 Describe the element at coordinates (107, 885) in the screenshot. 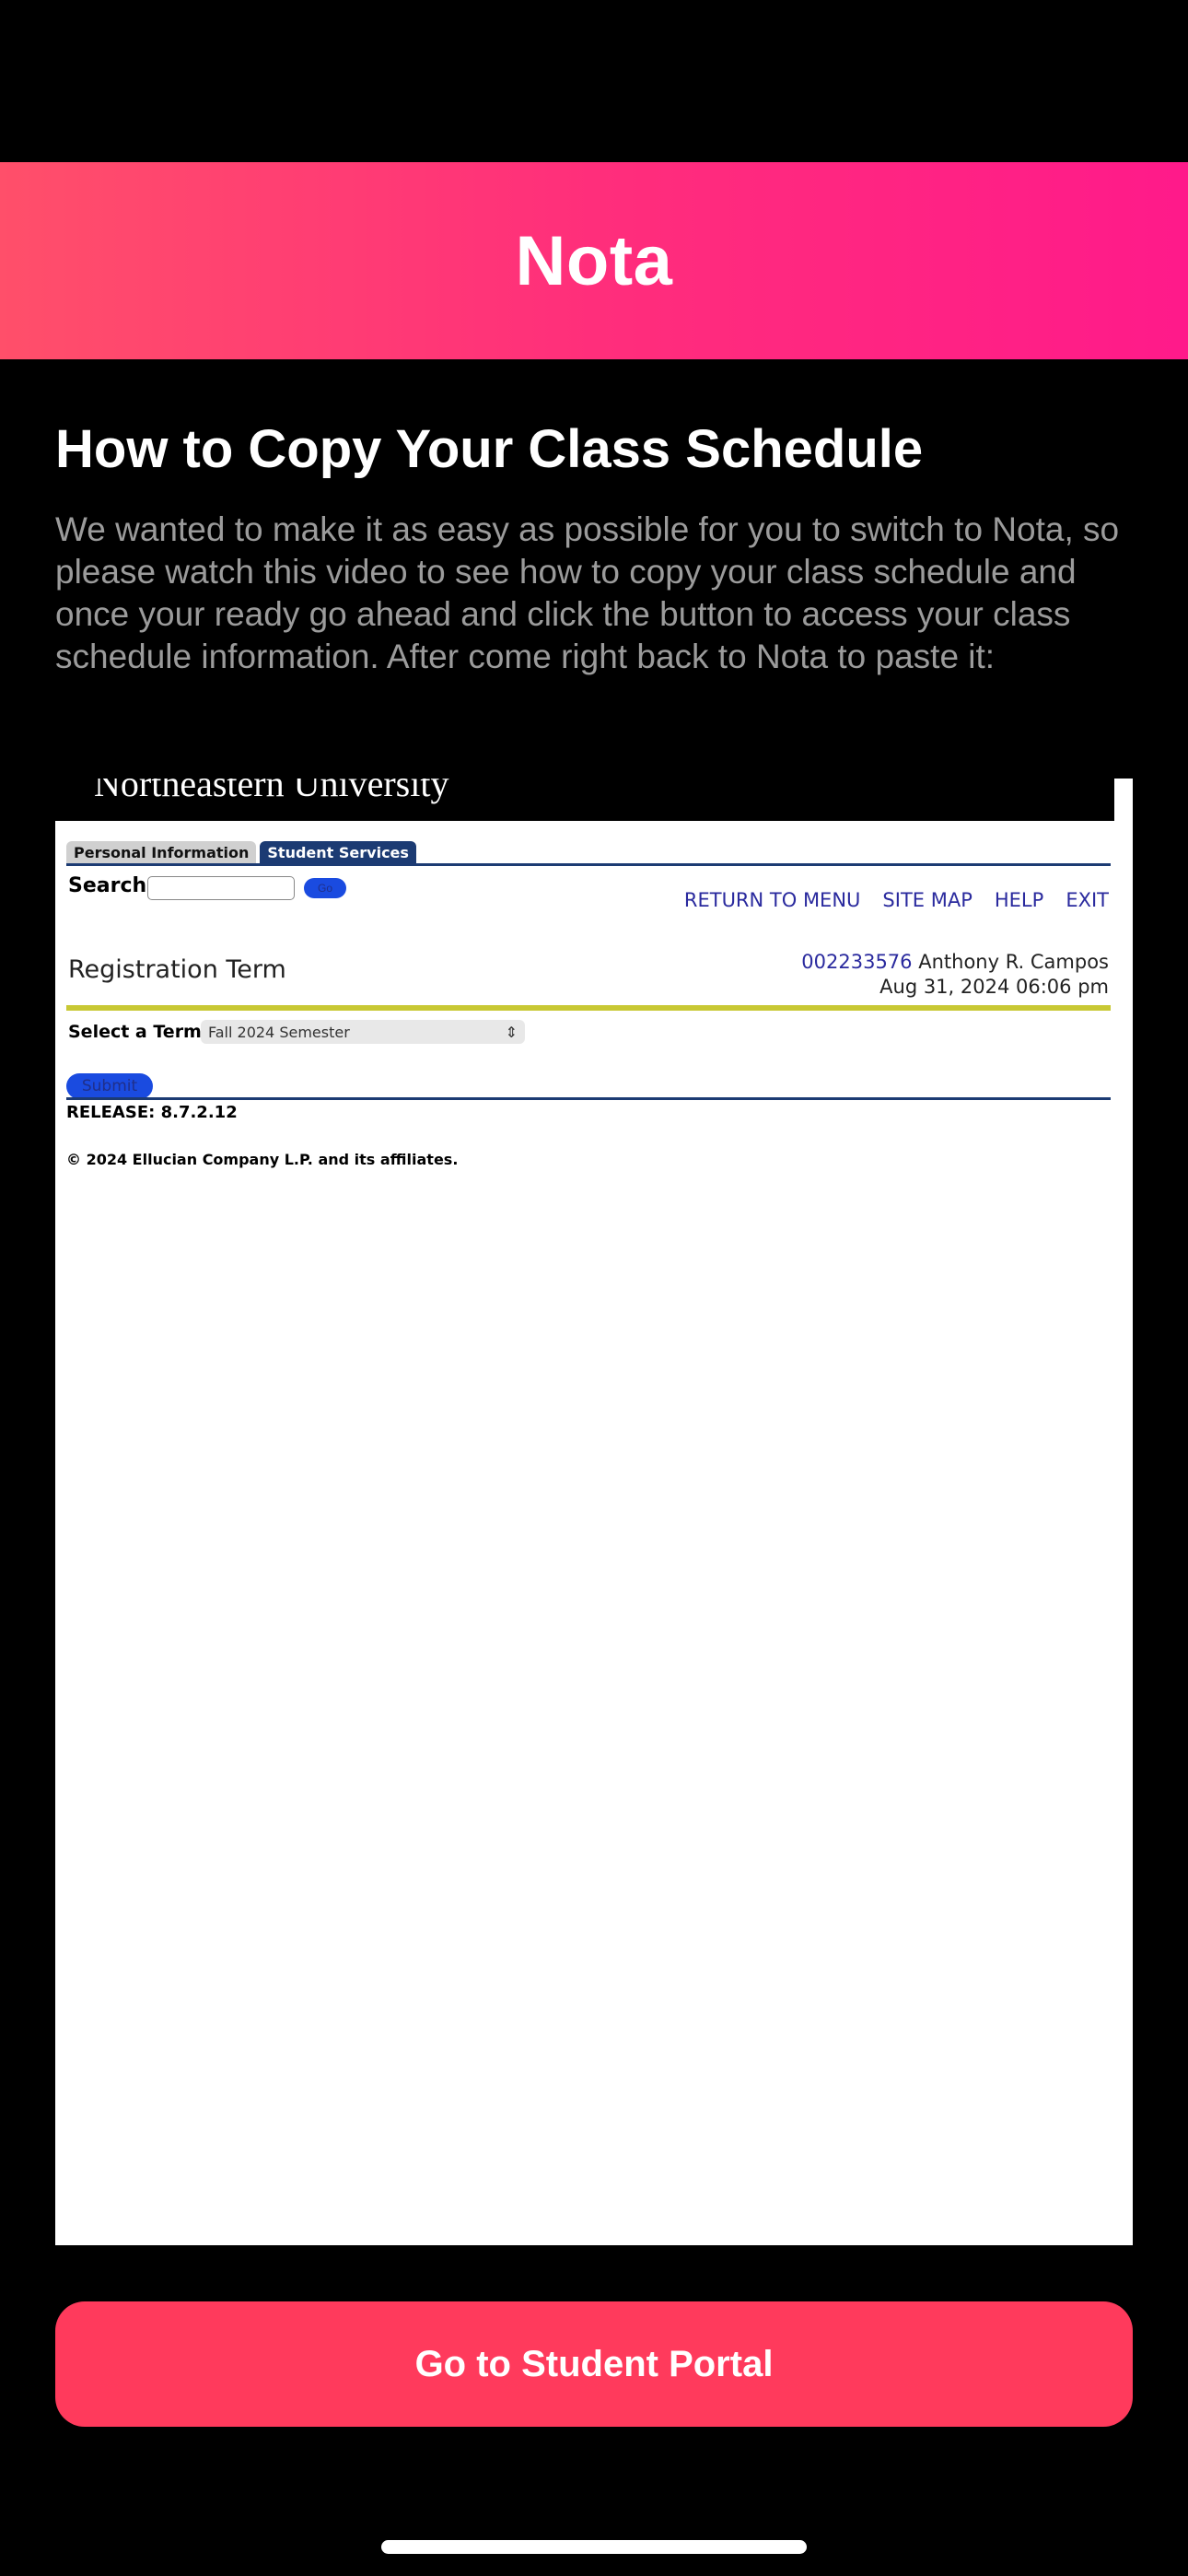

I see `search-label: Search` at that location.